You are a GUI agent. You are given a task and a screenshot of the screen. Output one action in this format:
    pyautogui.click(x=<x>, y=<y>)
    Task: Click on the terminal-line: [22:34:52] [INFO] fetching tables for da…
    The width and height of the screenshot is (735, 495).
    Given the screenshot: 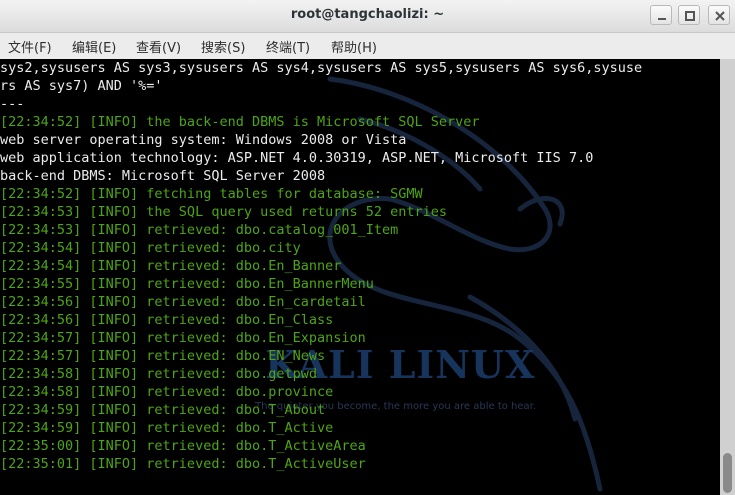 What is the action you would take?
    pyautogui.click(x=211, y=194)
    